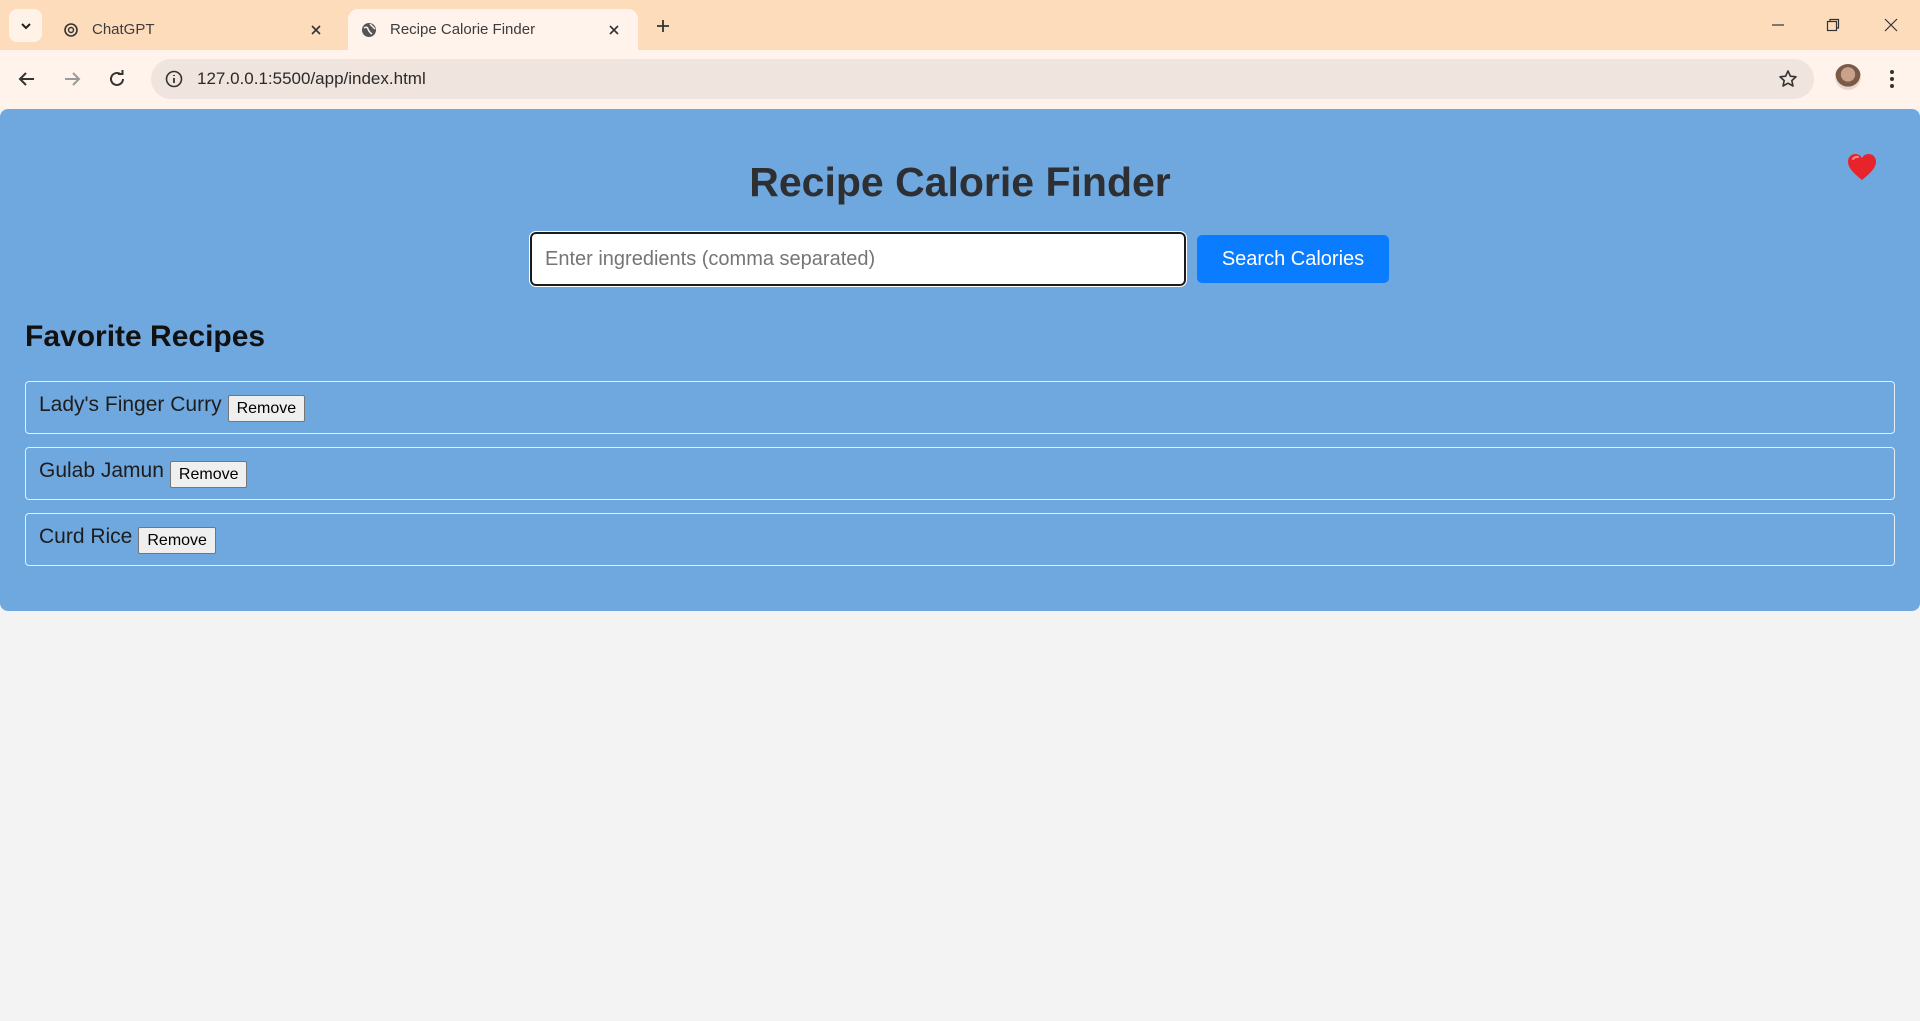 The height and width of the screenshot is (1021, 1920). What do you see at coordinates (71, 30) in the screenshot?
I see `chatgpt-icon` at bounding box center [71, 30].